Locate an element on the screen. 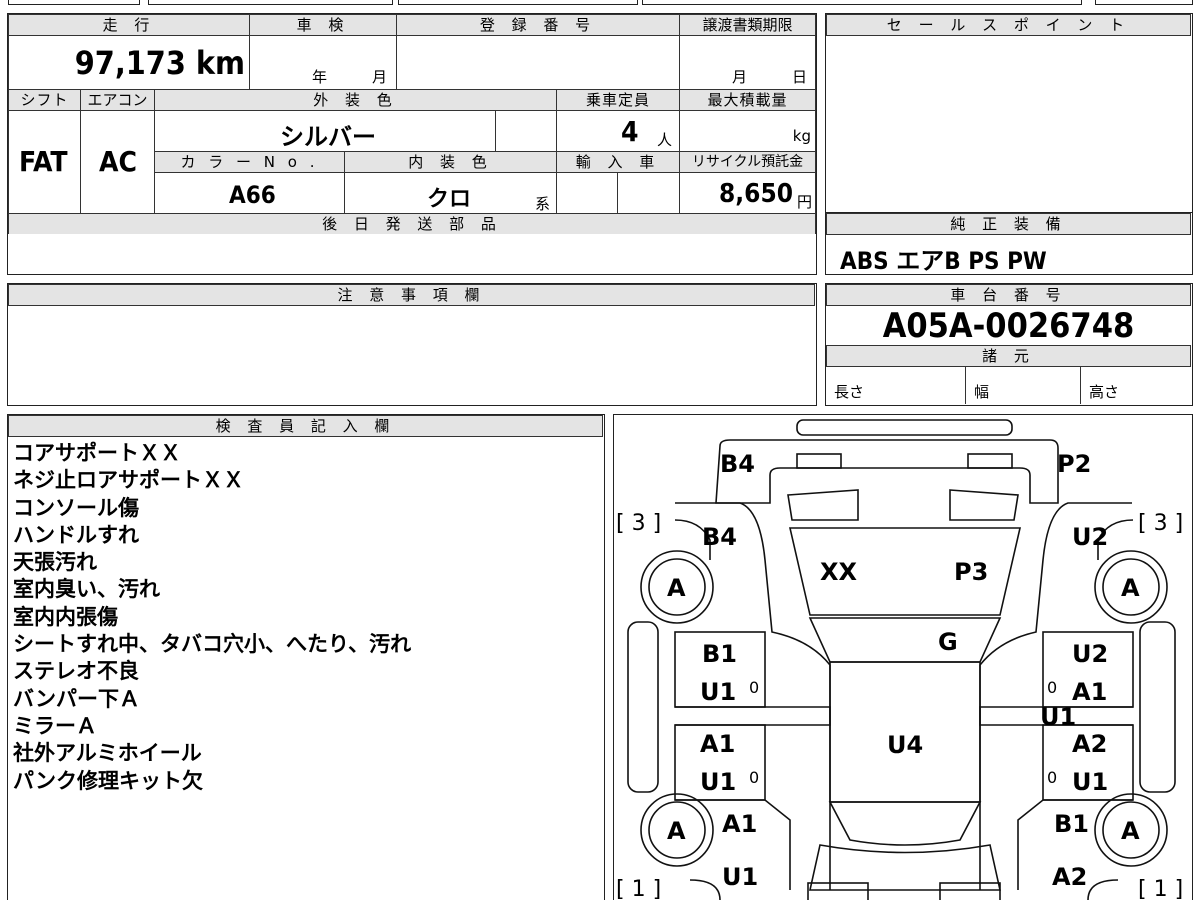 This screenshot has width=1200, height=900. remark-item: 天張汚れ is located at coordinates (55, 562).